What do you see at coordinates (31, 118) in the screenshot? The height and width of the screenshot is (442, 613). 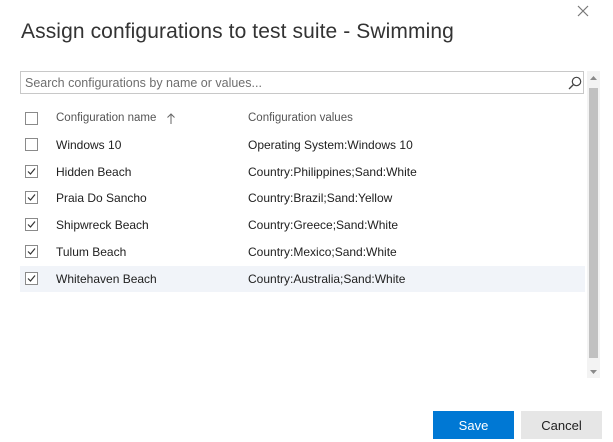 I see `select-all-checkbox` at bounding box center [31, 118].